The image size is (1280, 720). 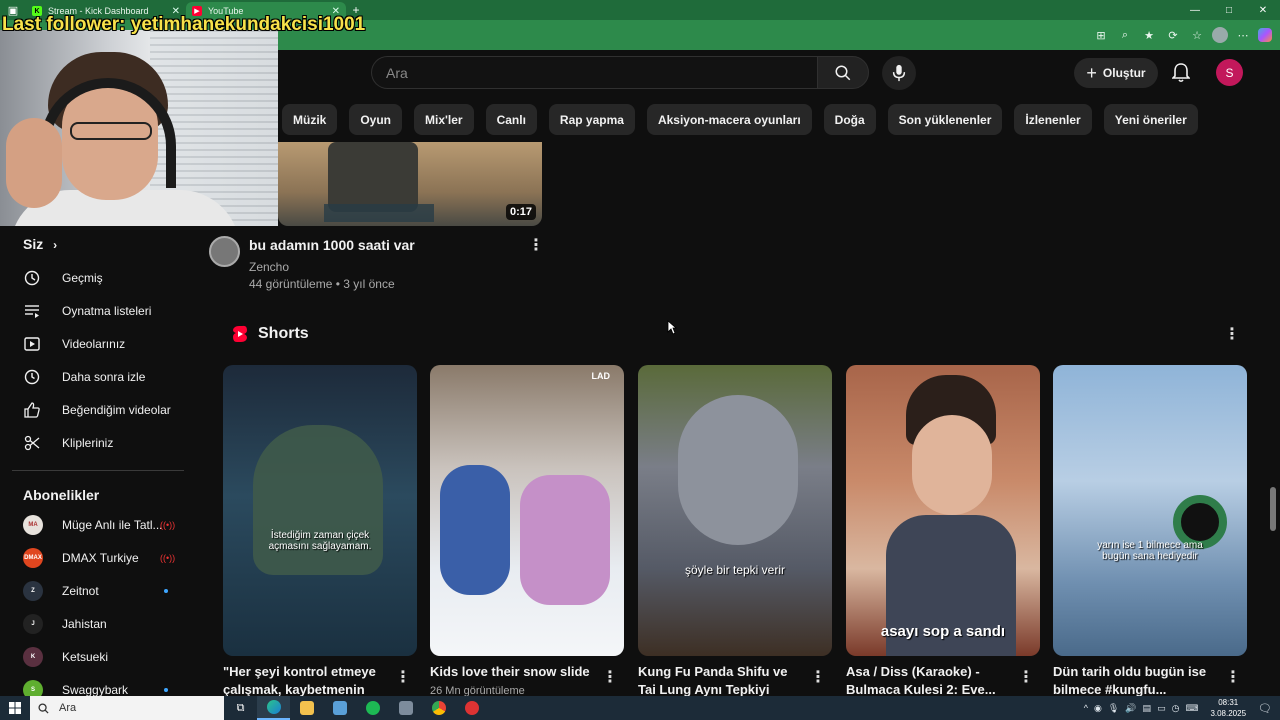 What do you see at coordinates (61, 495) in the screenshot?
I see `subscriptions-header: Abonelikler` at bounding box center [61, 495].